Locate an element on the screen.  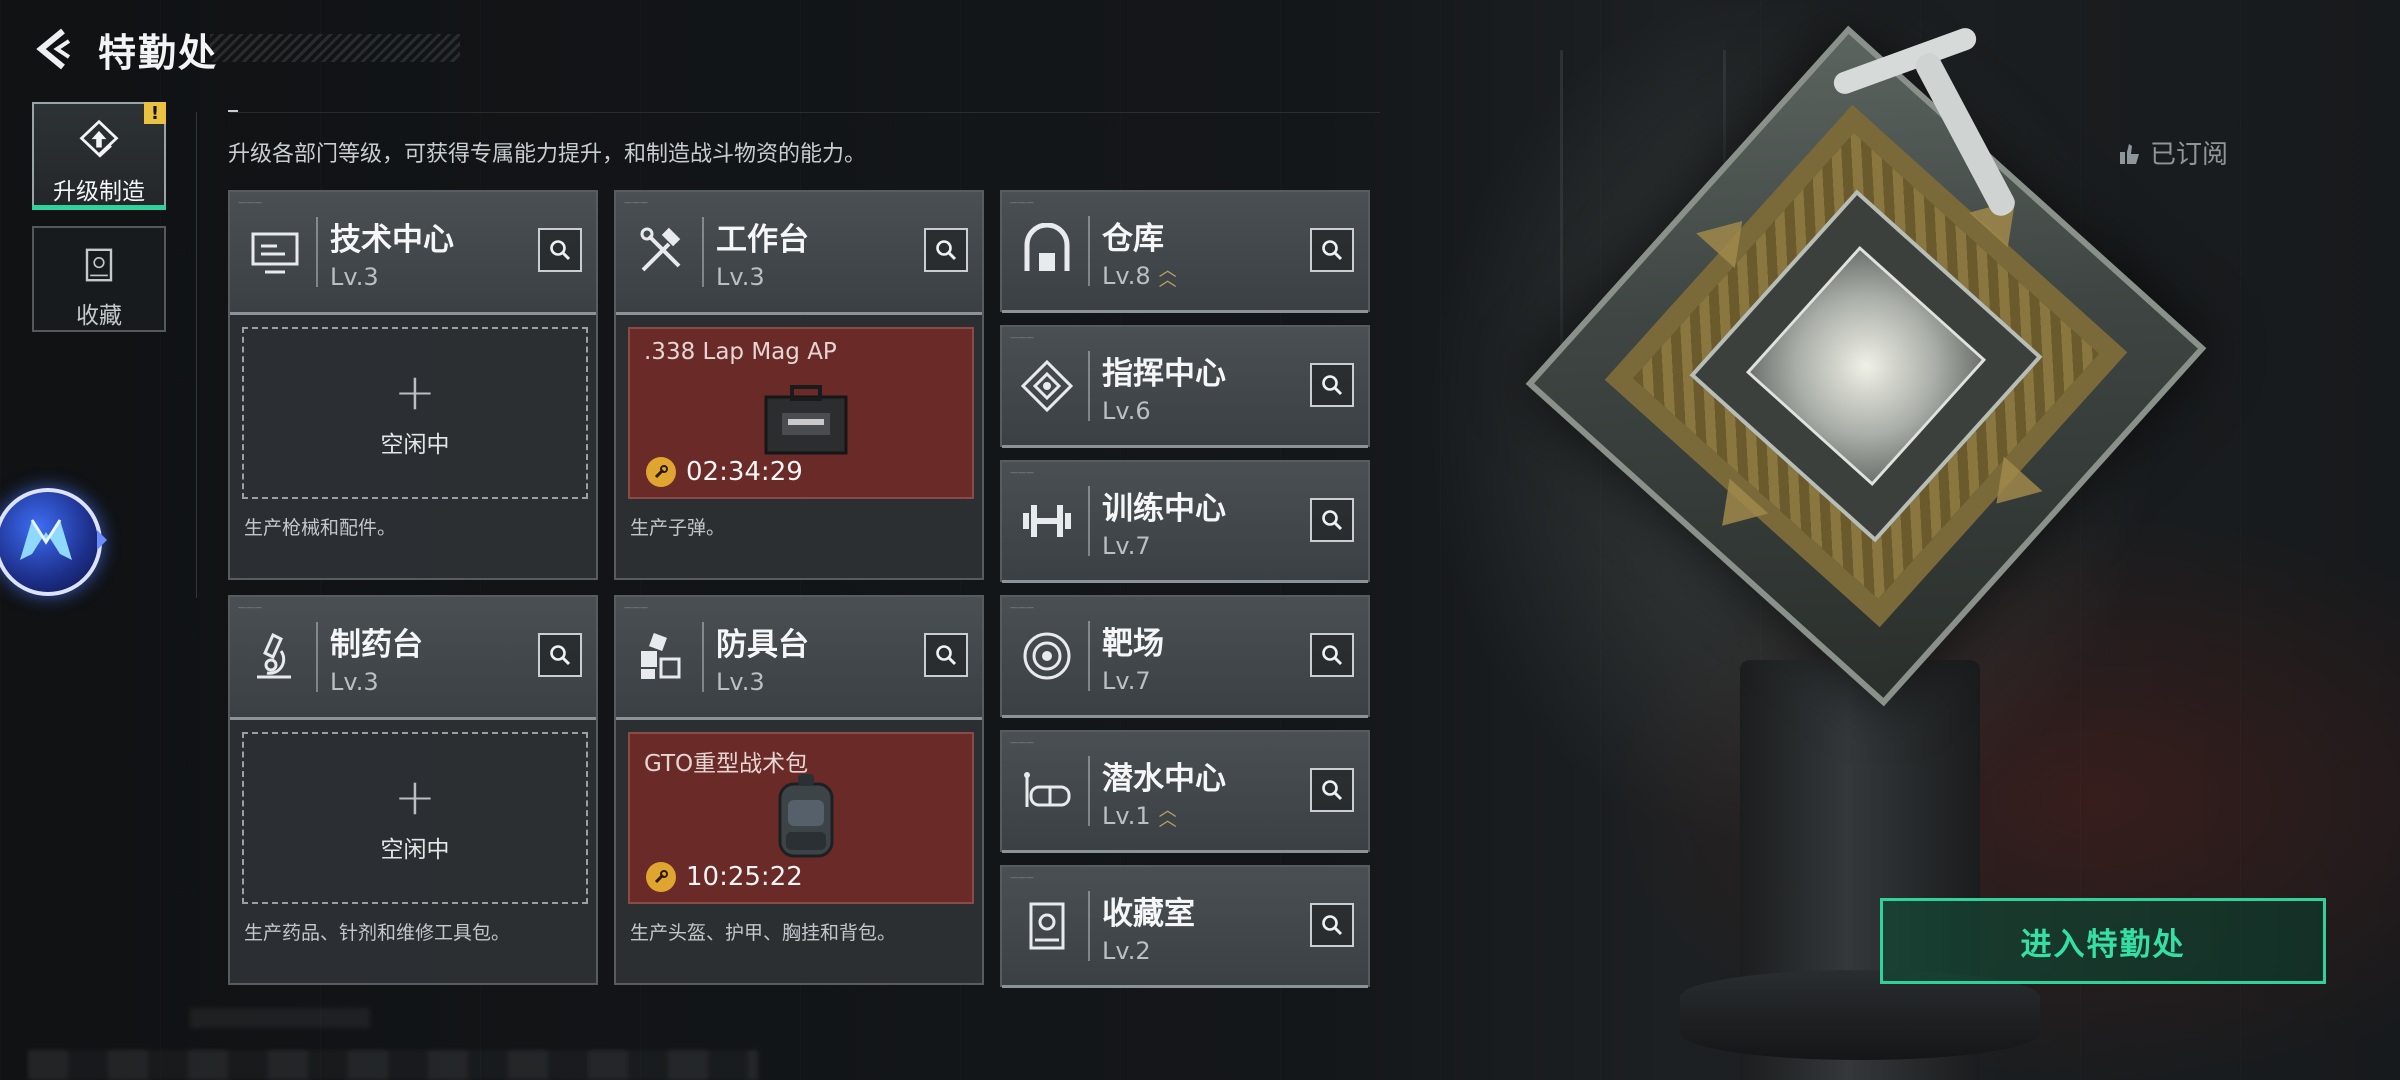
dept-level: Lv.6 is located at coordinates (1126, 410).